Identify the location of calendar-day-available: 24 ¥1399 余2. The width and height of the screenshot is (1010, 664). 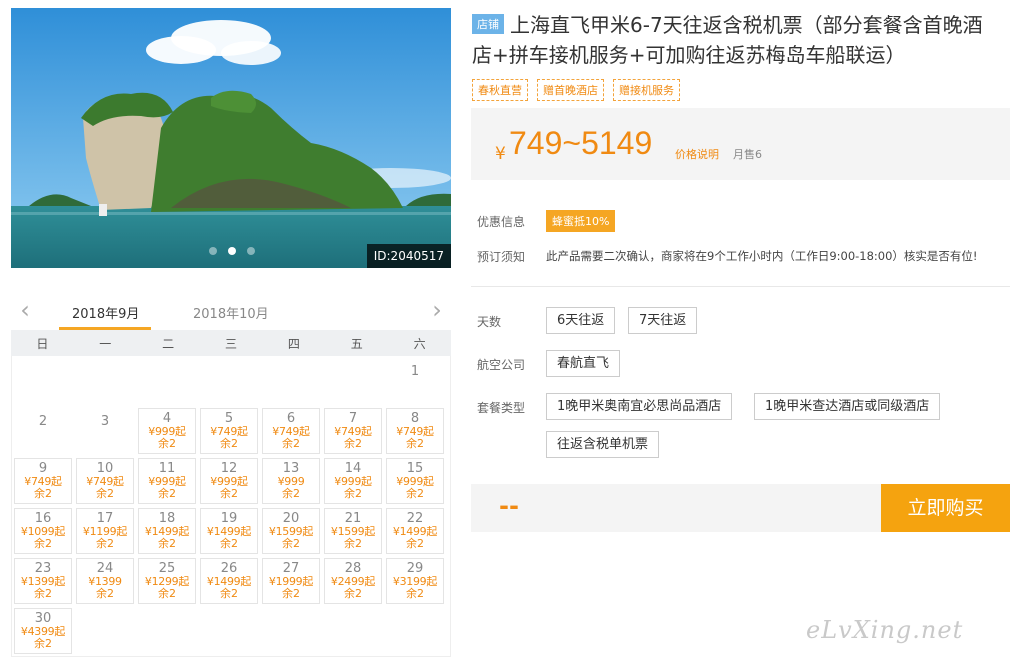
(105, 581).